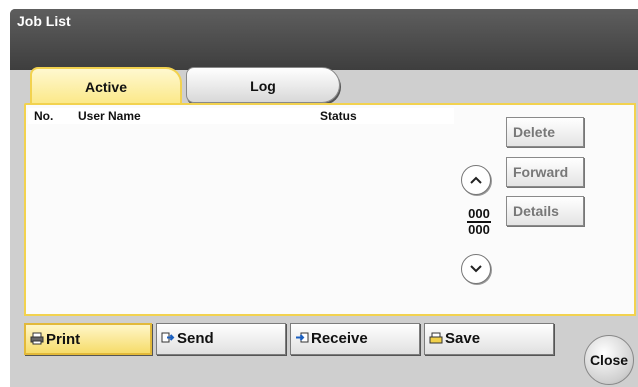  I want to click on chevron-up-icon, so click(476, 180).